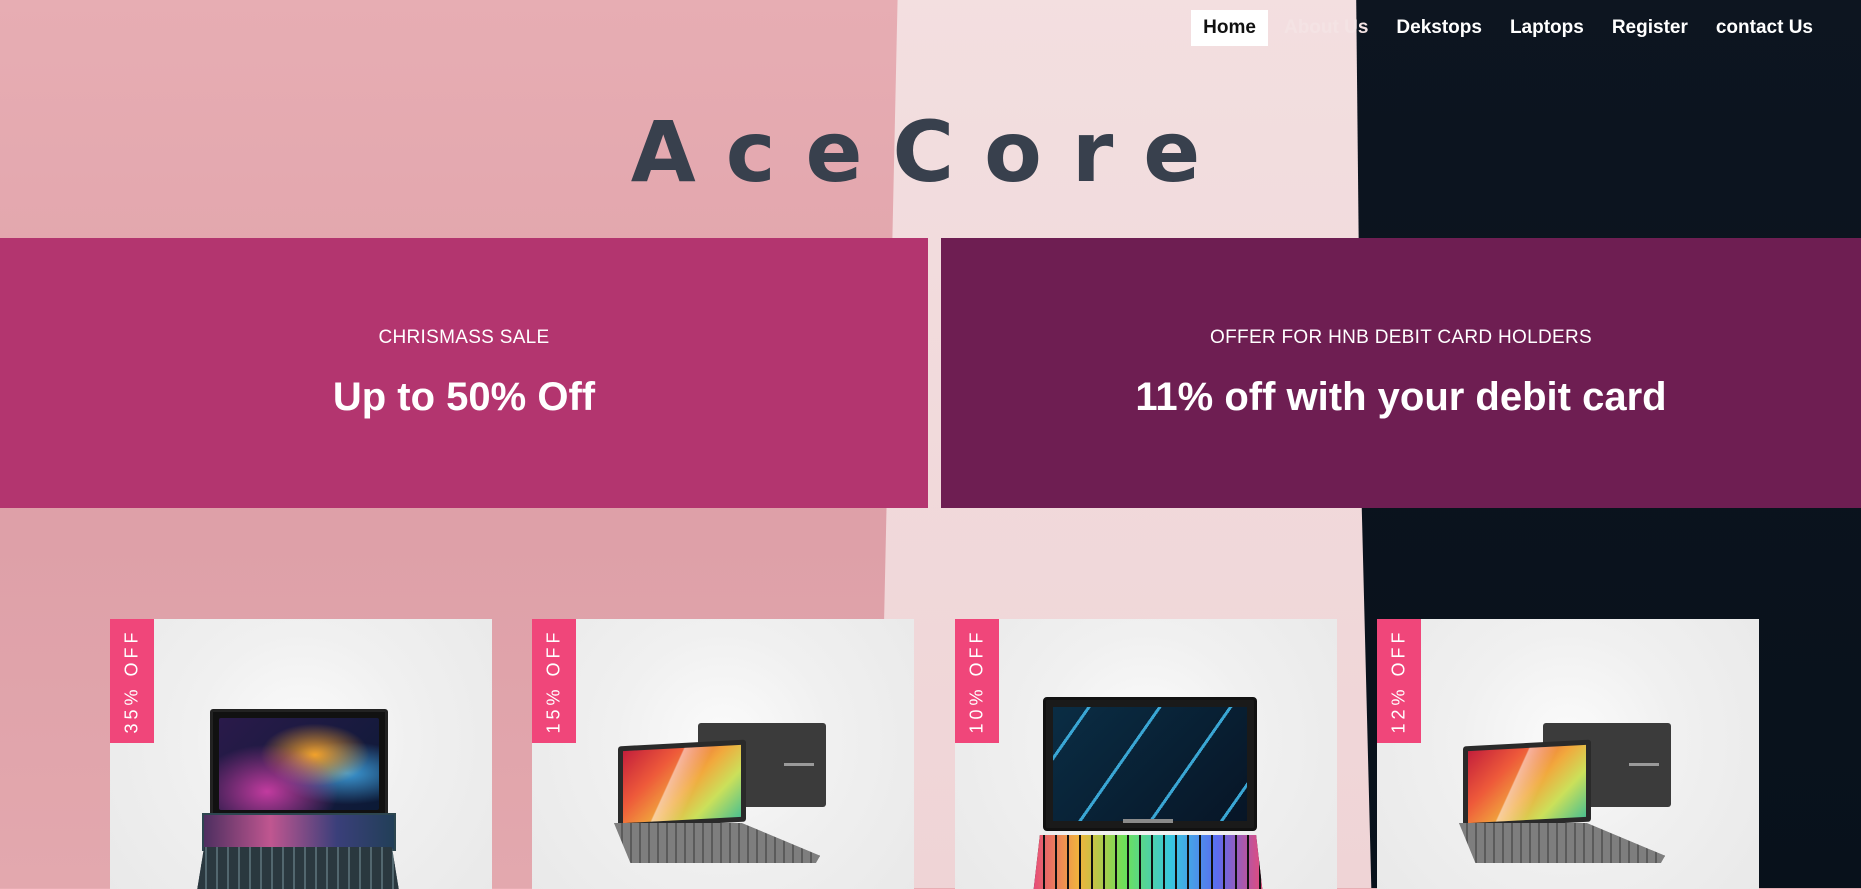  What do you see at coordinates (1650, 28) in the screenshot?
I see `nav-register: Register` at bounding box center [1650, 28].